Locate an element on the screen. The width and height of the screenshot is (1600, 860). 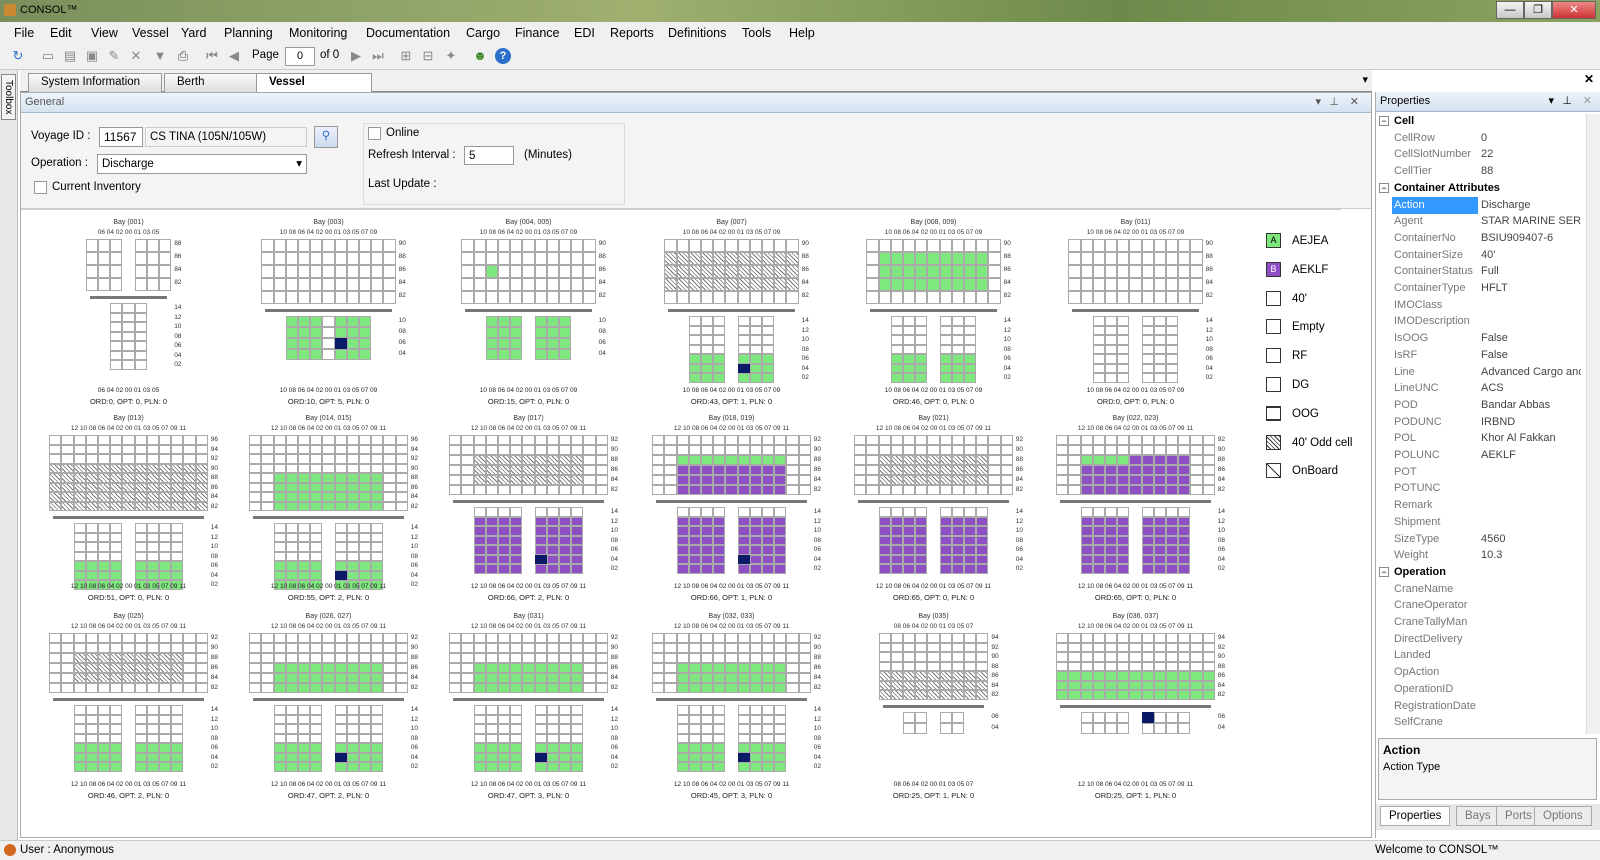
tab-vessel-monitoring: Vessel Monitoring is located at coordinates (314, 89).